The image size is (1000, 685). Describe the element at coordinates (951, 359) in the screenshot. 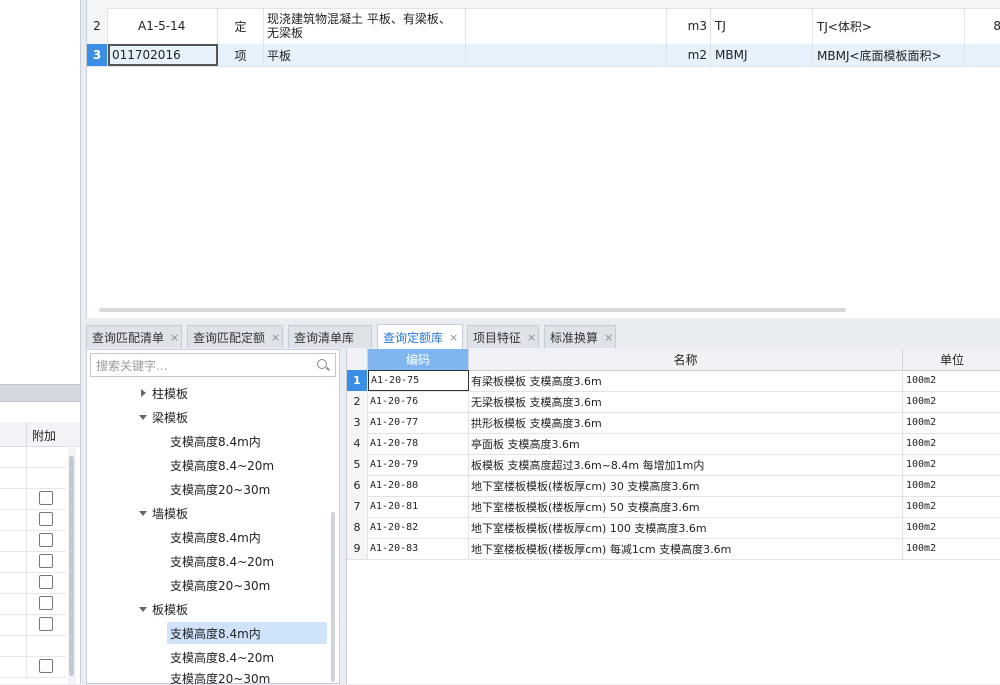

I see `header-unit: 单位` at that location.